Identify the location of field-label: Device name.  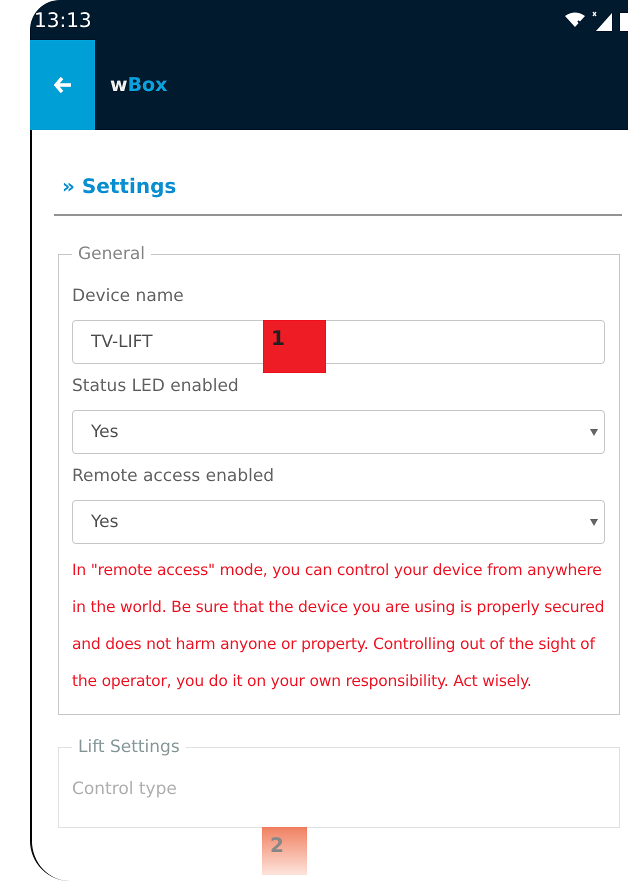
(128, 296).